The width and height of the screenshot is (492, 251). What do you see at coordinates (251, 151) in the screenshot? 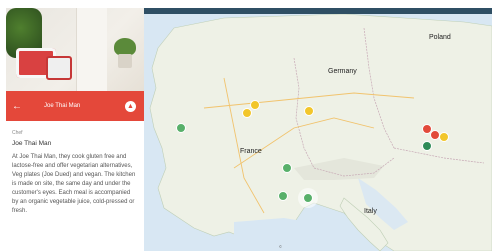
I see `country-label-france: France` at bounding box center [251, 151].